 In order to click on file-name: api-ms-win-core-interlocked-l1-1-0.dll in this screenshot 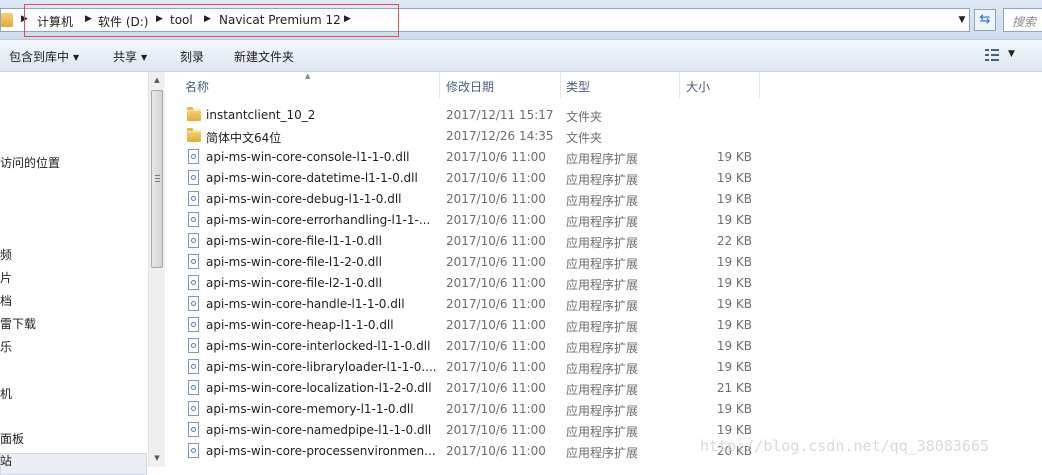, I will do `click(318, 346)`.